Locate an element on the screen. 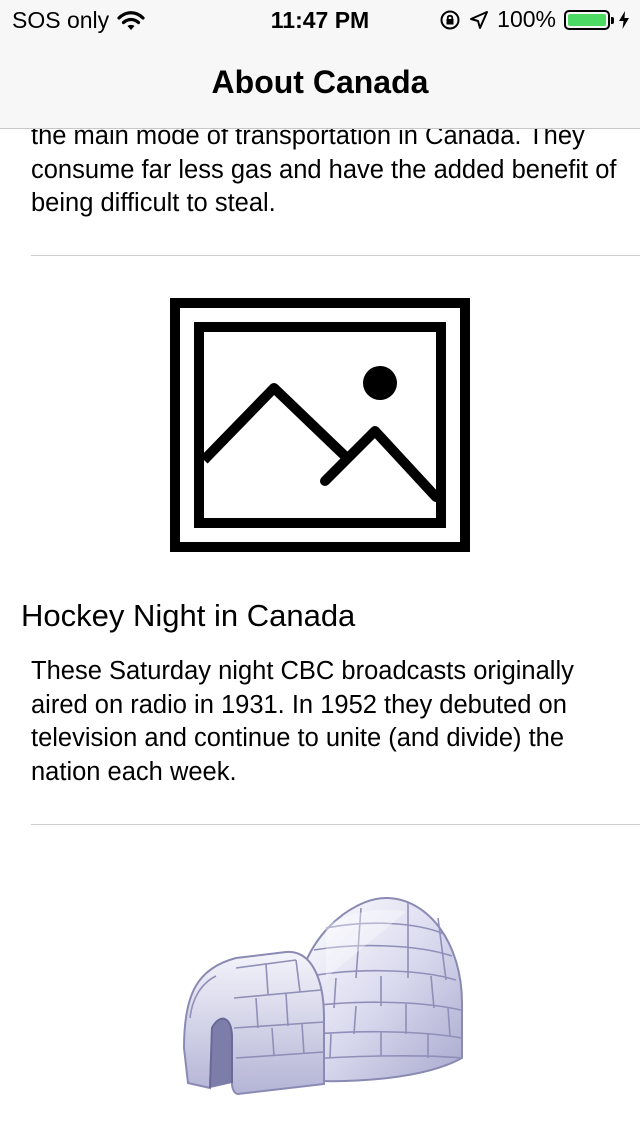 This screenshot has height=1136, width=640. location-arrow-icon is located at coordinates (479, 19).